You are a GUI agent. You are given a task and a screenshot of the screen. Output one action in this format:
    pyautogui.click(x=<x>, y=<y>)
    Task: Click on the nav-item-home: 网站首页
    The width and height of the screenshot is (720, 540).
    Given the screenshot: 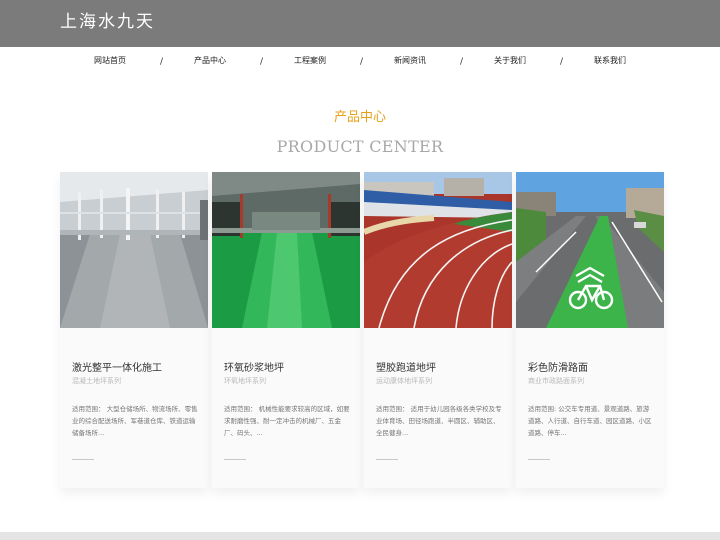 What is the action you would take?
    pyautogui.click(x=110, y=61)
    